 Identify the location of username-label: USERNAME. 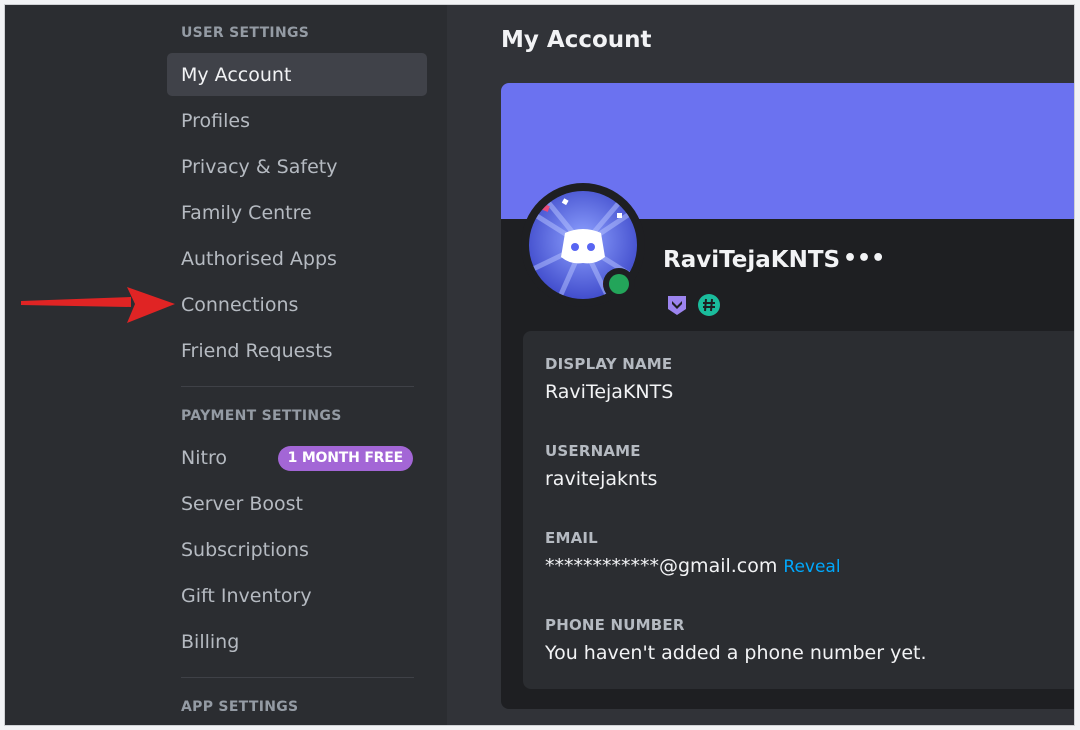
(593, 451).